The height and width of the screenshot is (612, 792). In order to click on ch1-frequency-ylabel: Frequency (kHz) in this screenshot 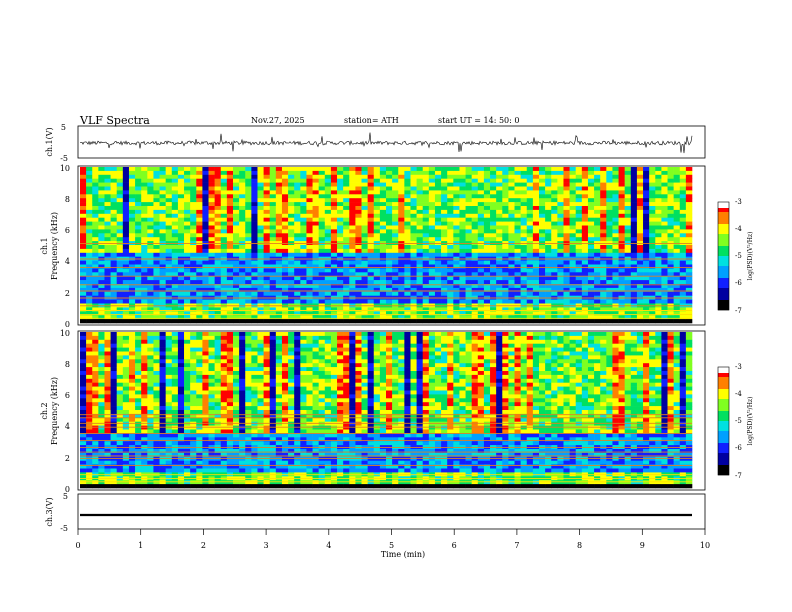, I will do `click(54, 246)`.